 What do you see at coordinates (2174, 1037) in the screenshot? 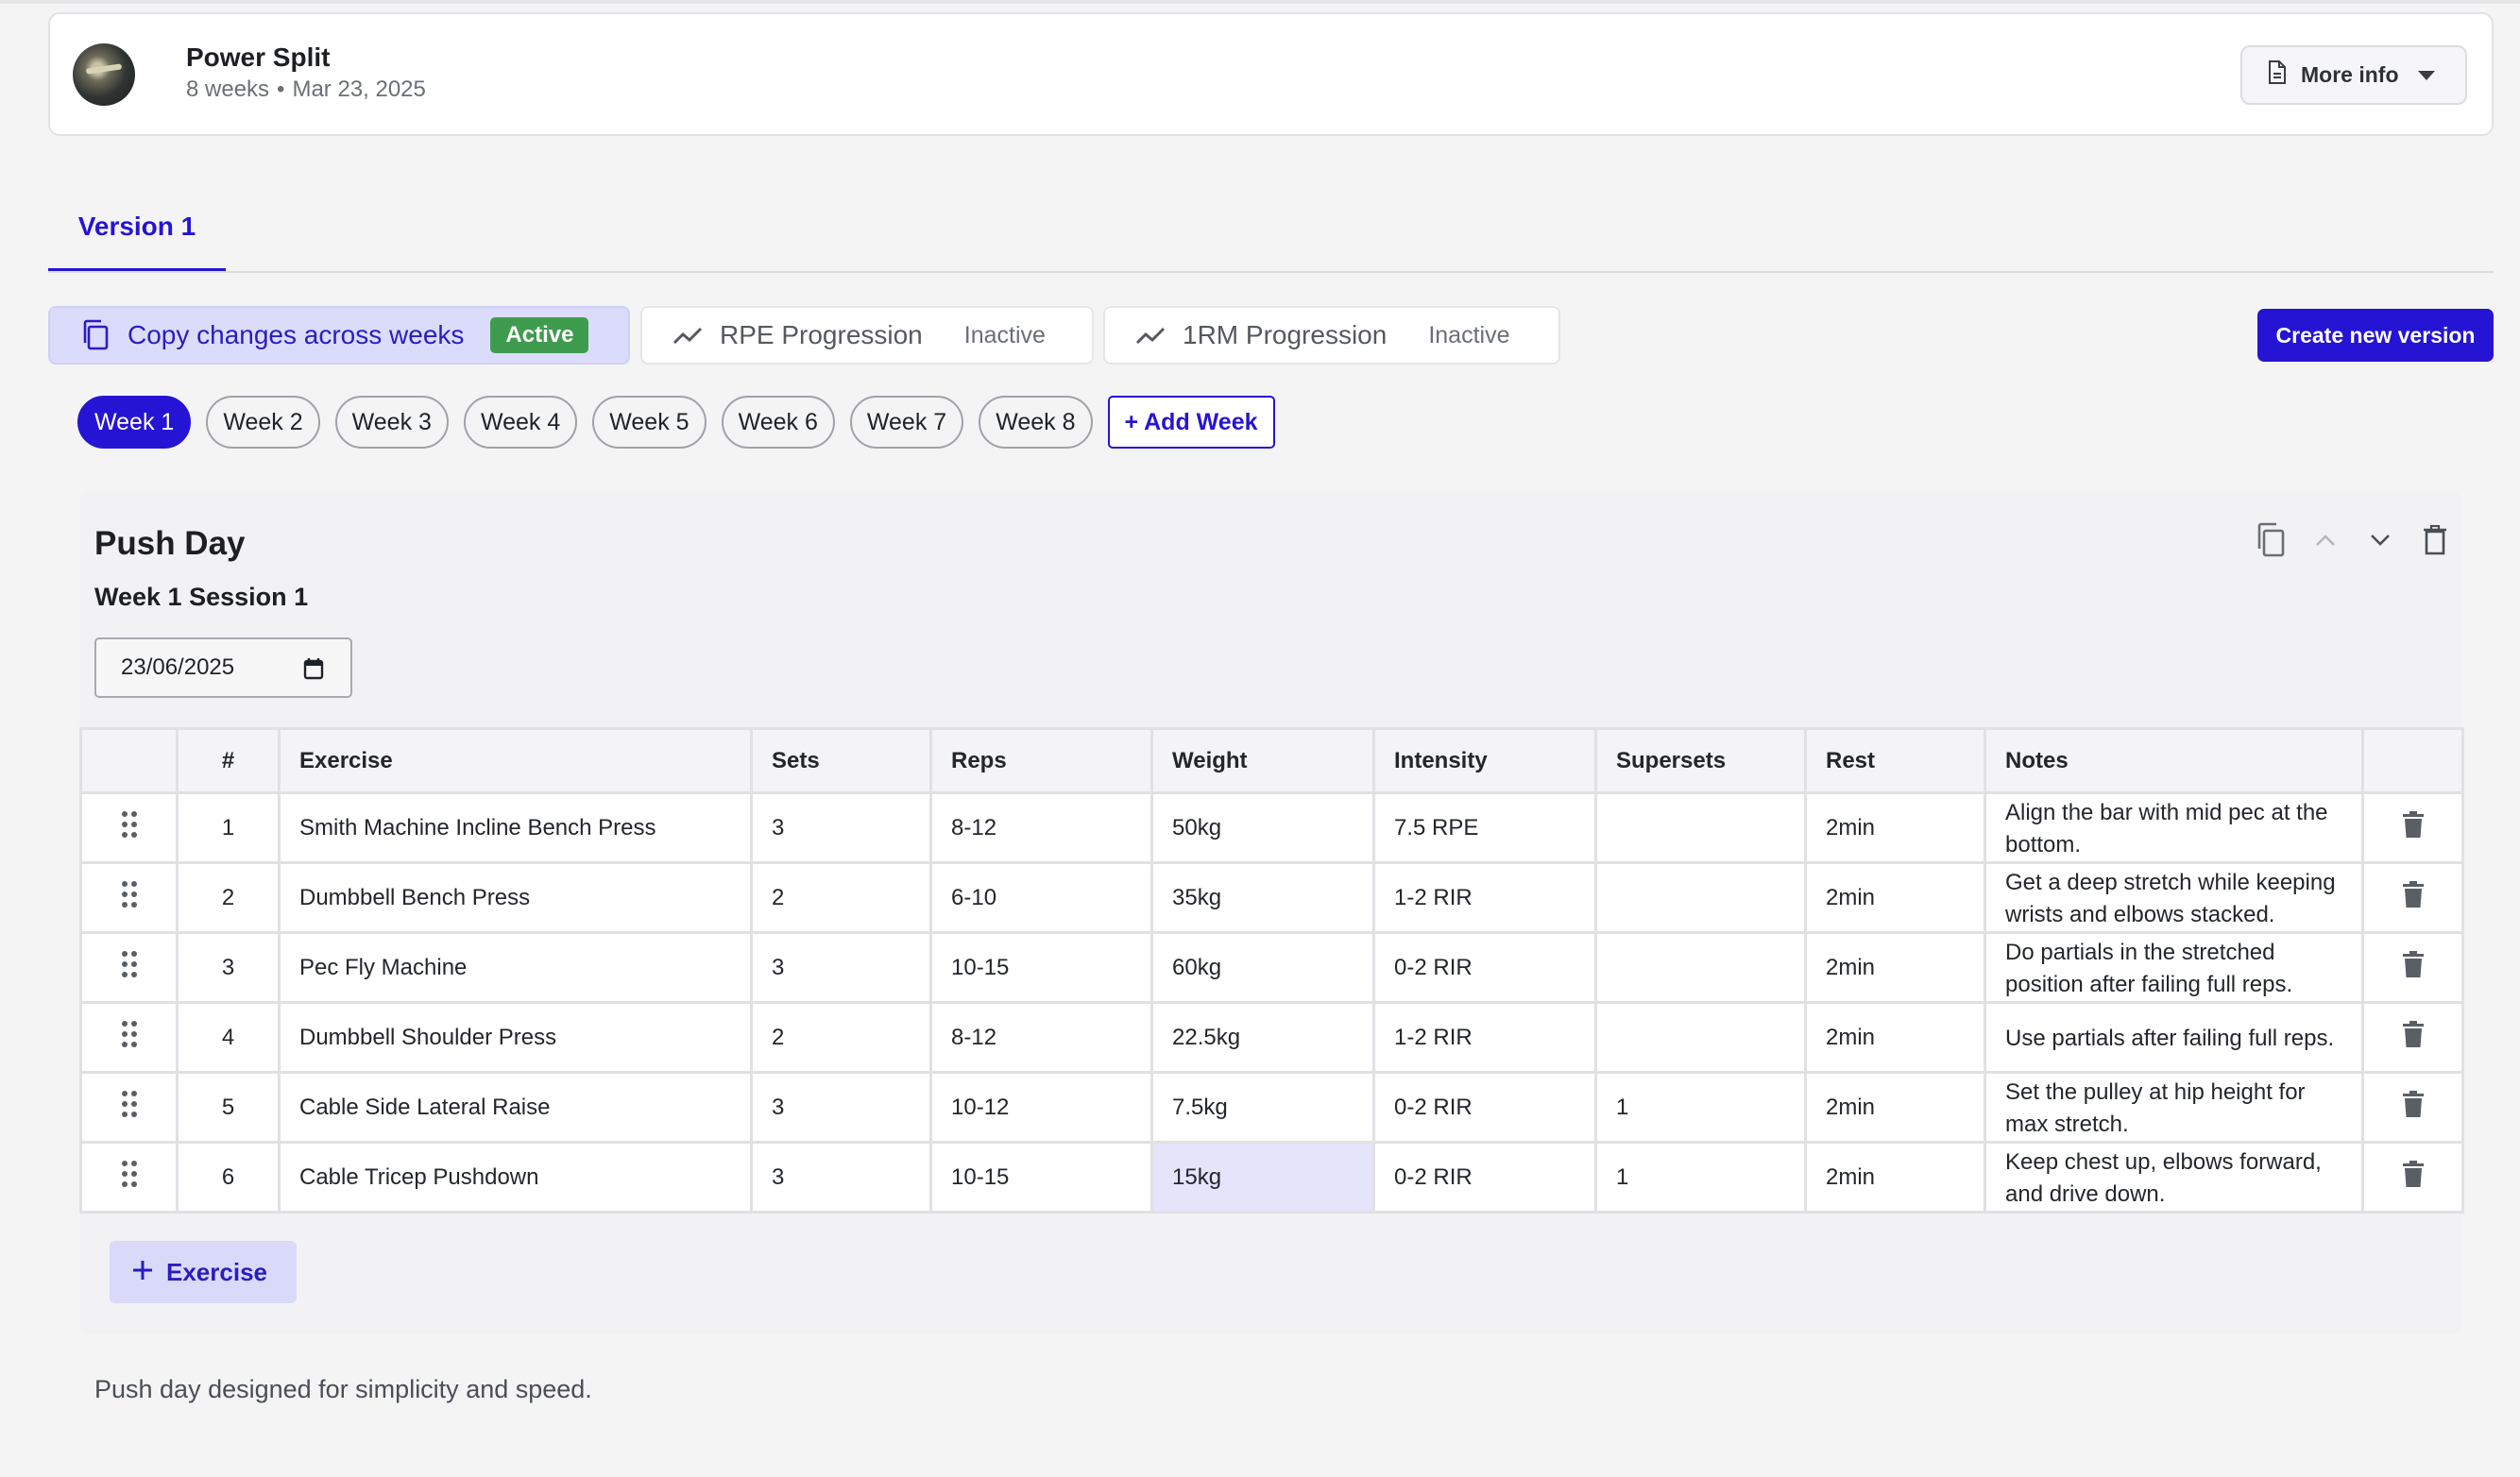
I see `notes-cell: Use partials after failing full reps.` at bounding box center [2174, 1037].